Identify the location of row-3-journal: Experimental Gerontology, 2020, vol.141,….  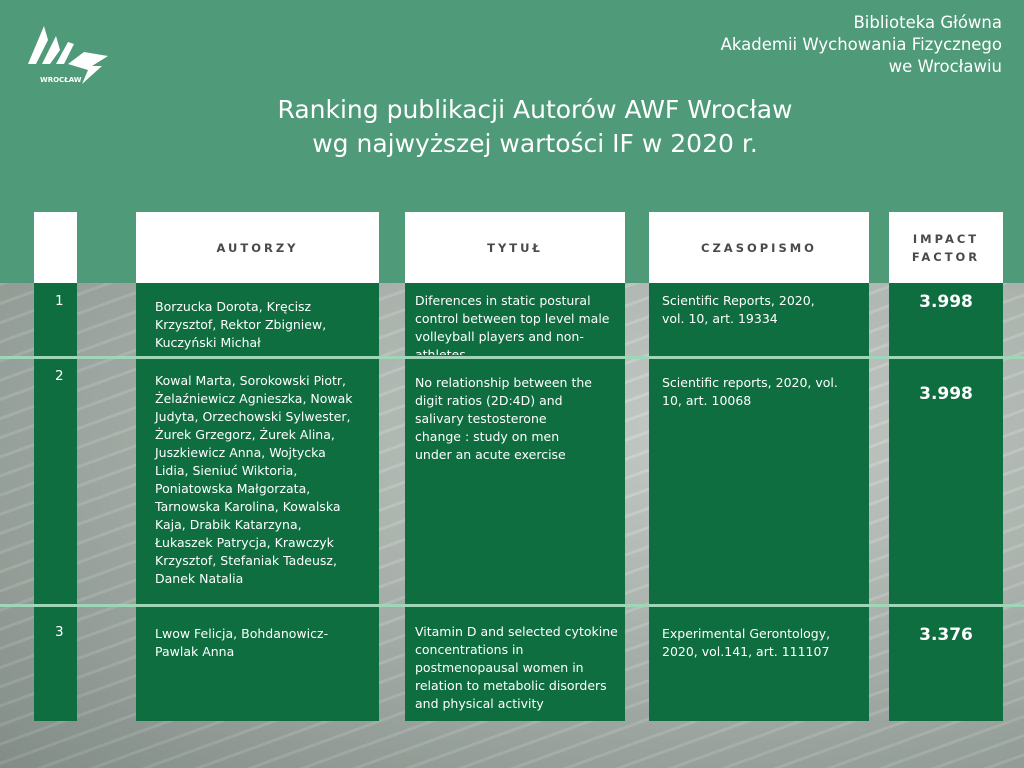
(746, 642).